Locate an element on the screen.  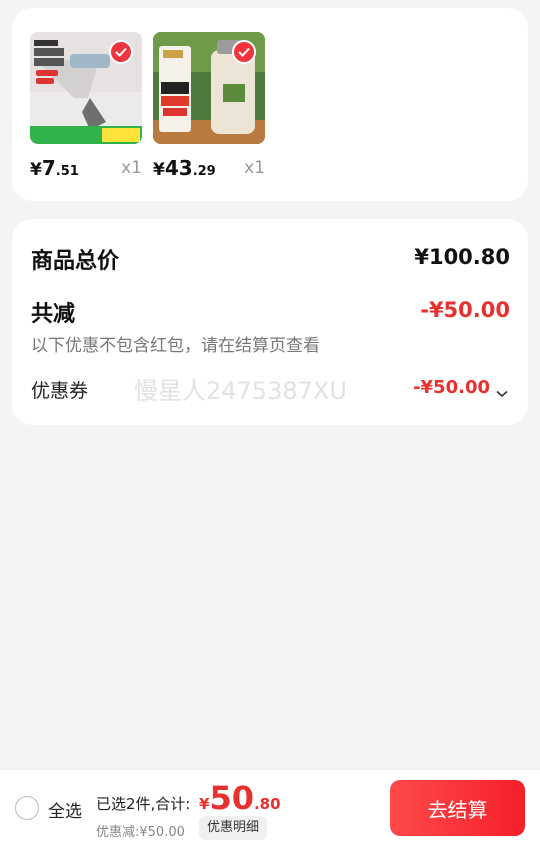
total-label: 商品总价 is located at coordinates (75, 261).